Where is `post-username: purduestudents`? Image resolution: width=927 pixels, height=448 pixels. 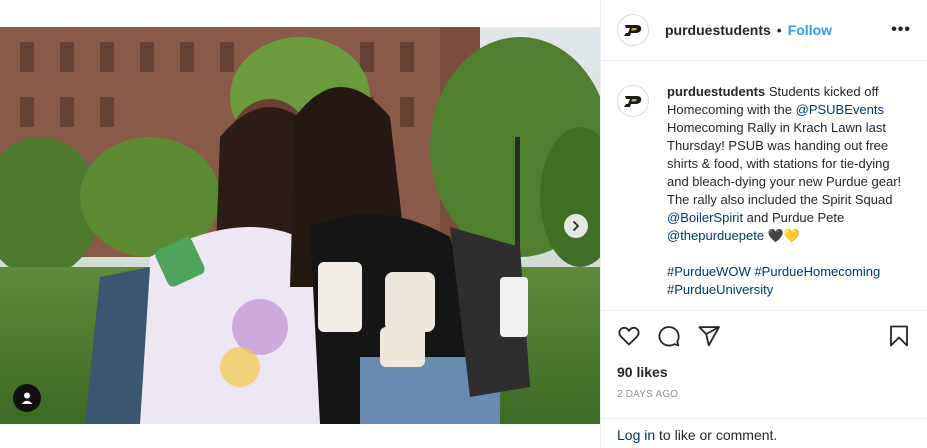 post-username: purduestudents is located at coordinates (718, 30).